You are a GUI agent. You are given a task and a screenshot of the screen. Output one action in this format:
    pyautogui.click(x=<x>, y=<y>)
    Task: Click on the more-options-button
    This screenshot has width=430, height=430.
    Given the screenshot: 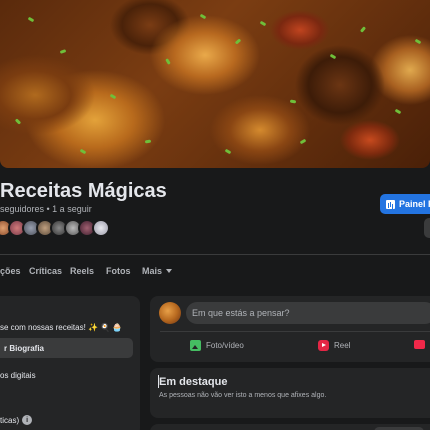 What is the action you would take?
    pyautogui.click(x=427, y=228)
    